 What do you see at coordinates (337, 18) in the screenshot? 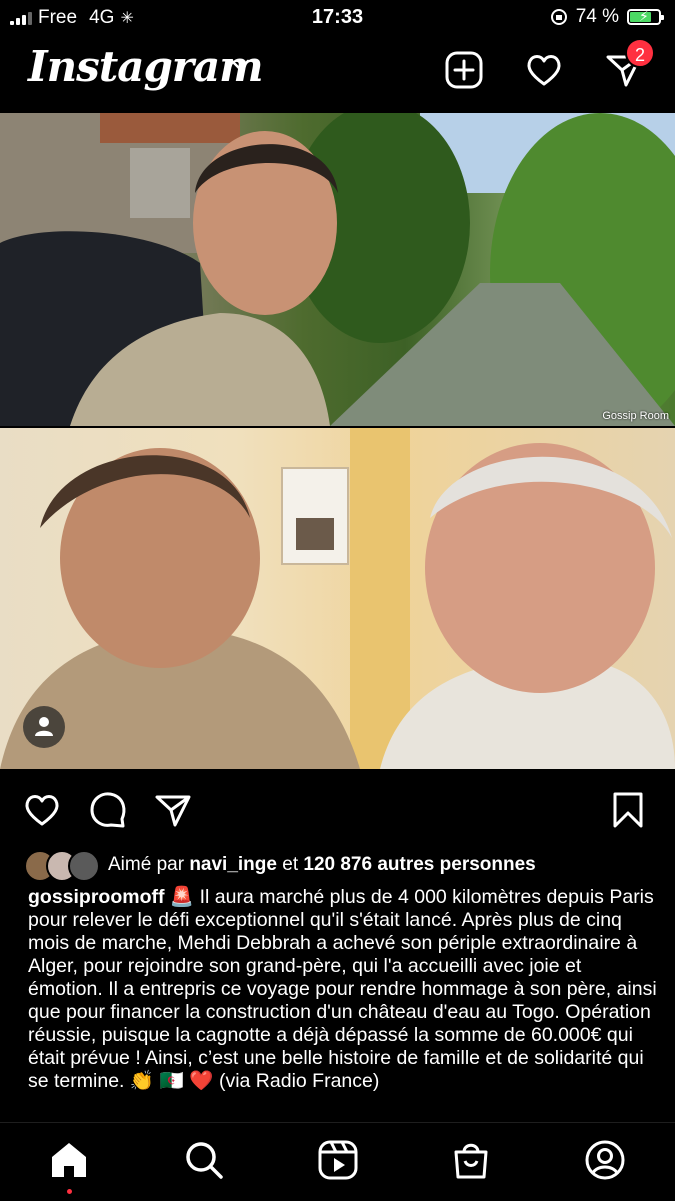
I see `status-bar: Free 4G ✳ 17:33 74 % ⚡` at bounding box center [337, 18].